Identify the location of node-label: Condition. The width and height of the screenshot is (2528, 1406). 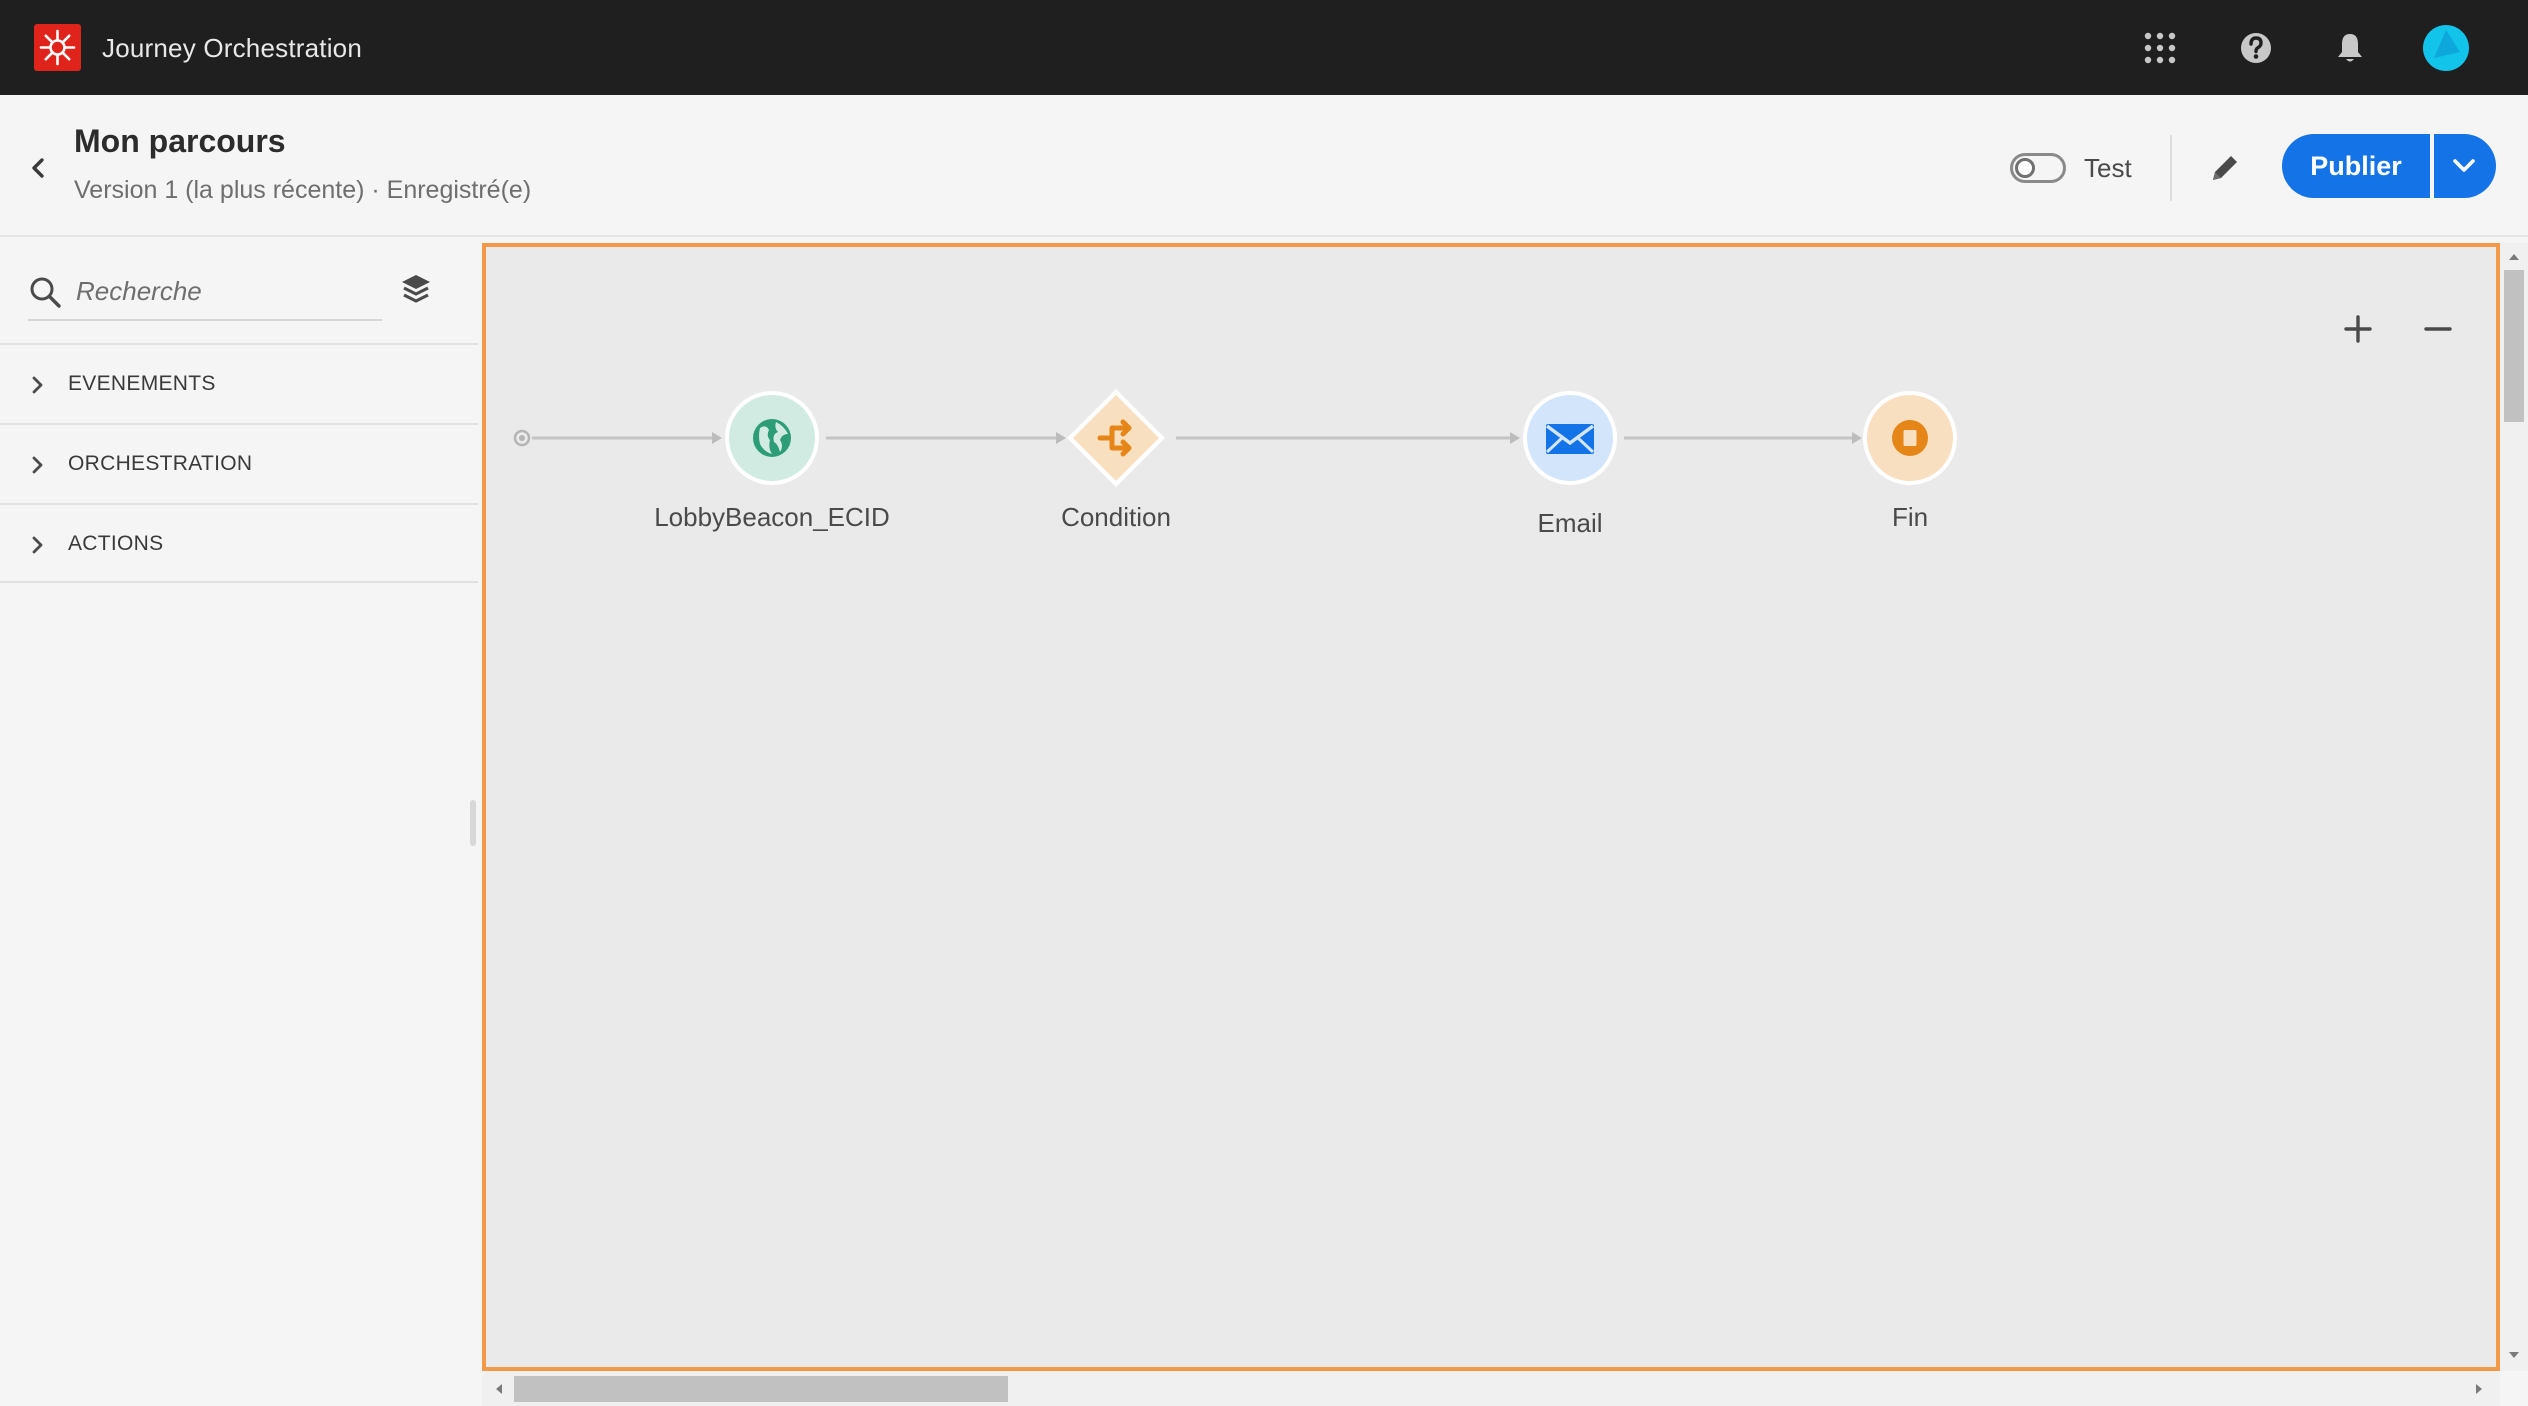
(1116, 517).